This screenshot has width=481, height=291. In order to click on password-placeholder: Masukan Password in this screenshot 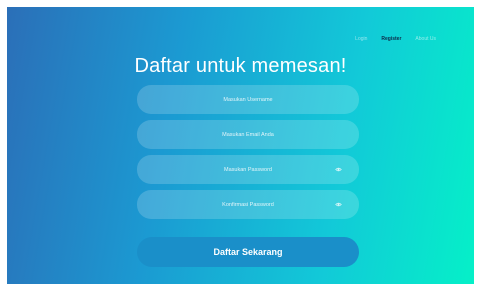, I will do `click(248, 169)`.